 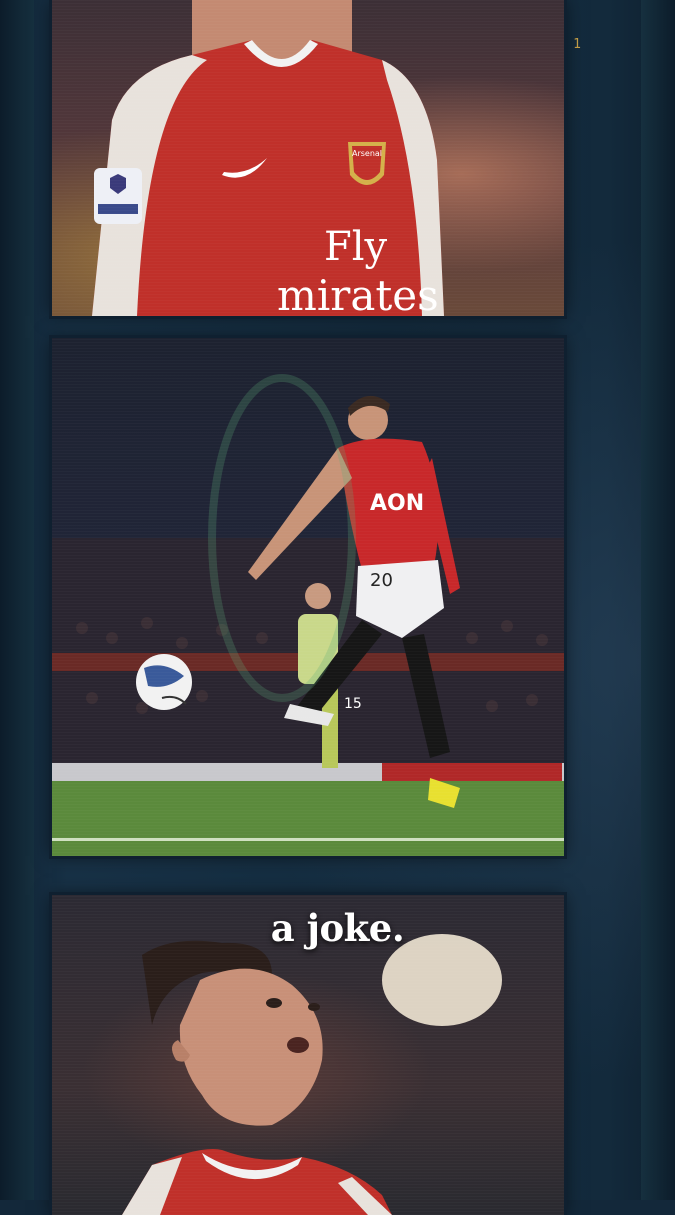 I want to click on film-edge-right, so click(x=658, y=600).